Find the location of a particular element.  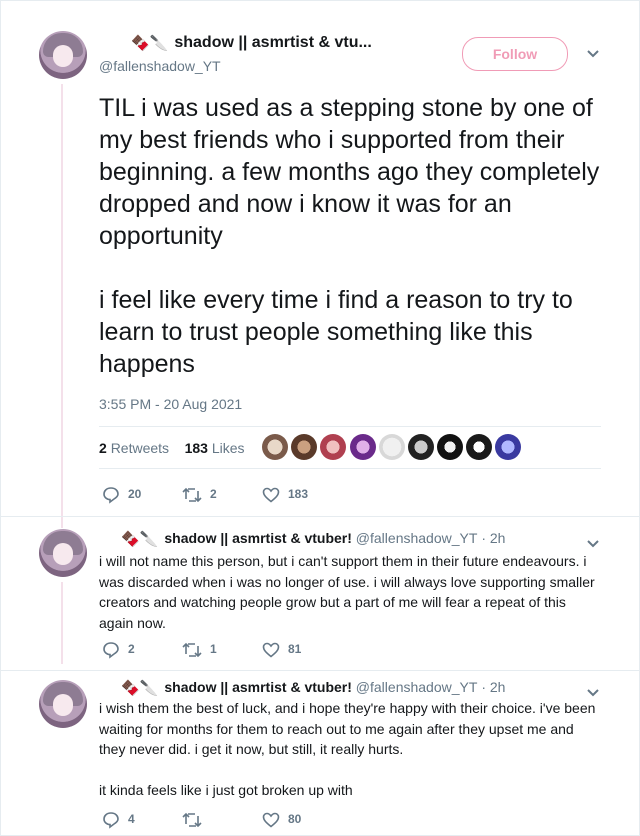

engagement-stats: 2 Retweets 183 Likes is located at coordinates (172, 448).